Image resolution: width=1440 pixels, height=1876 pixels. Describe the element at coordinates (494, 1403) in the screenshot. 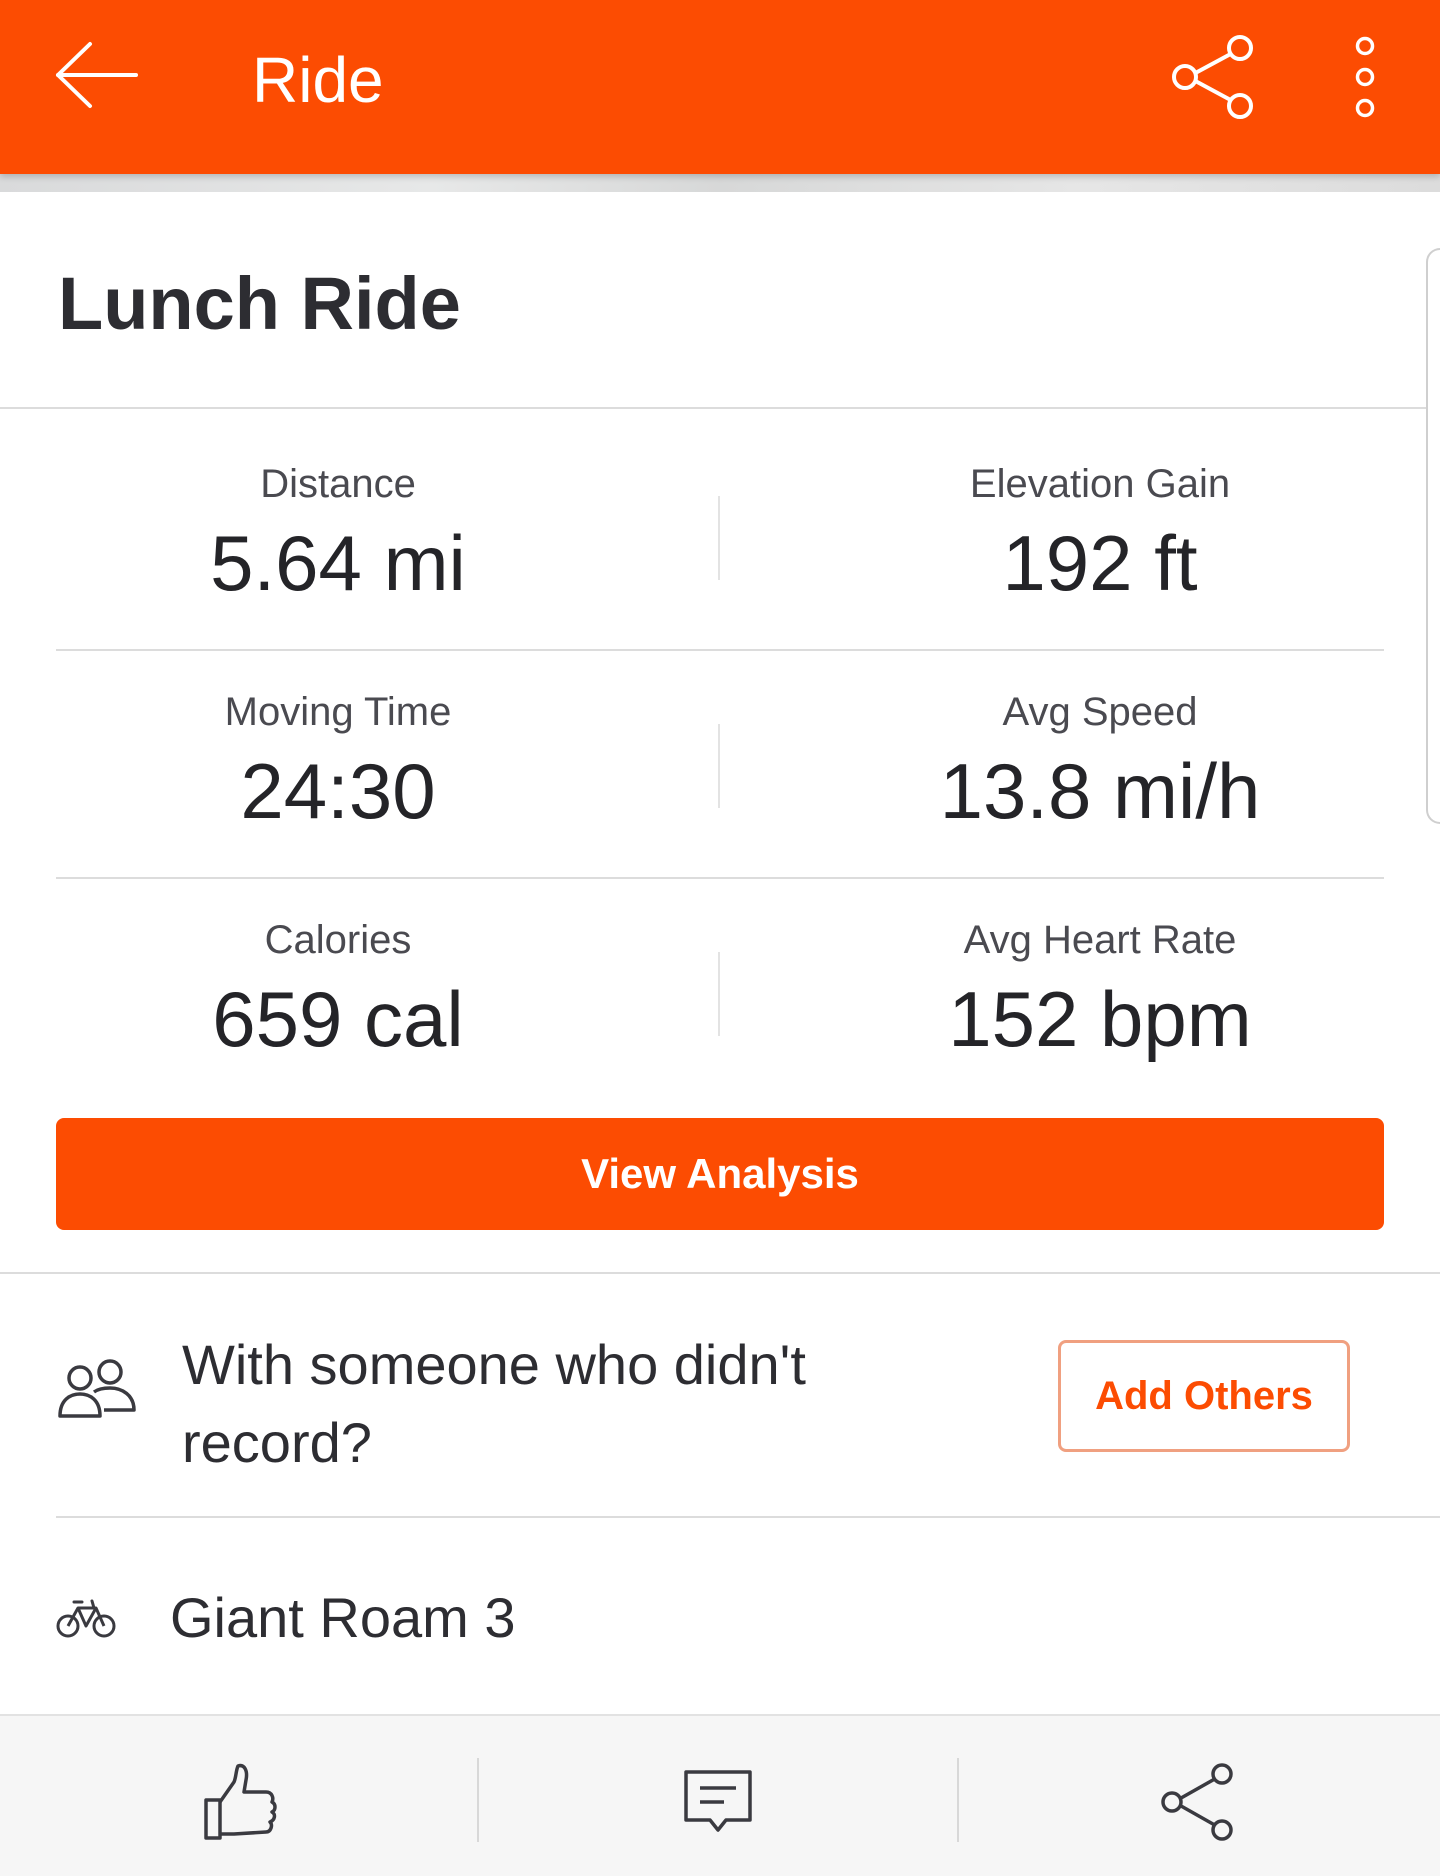

I see `add-others-prompt: With someone who didn't record?` at that location.